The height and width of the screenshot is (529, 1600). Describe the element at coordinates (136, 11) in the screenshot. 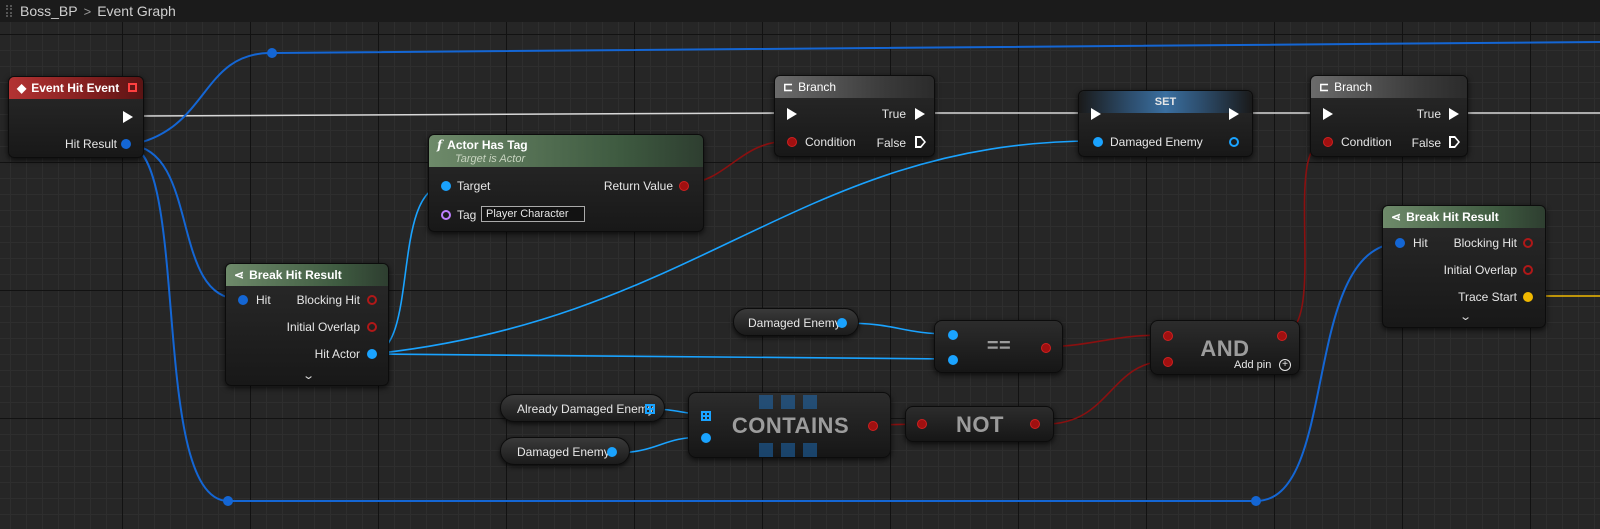

I see `breadcrumb-current: Event Graph` at that location.